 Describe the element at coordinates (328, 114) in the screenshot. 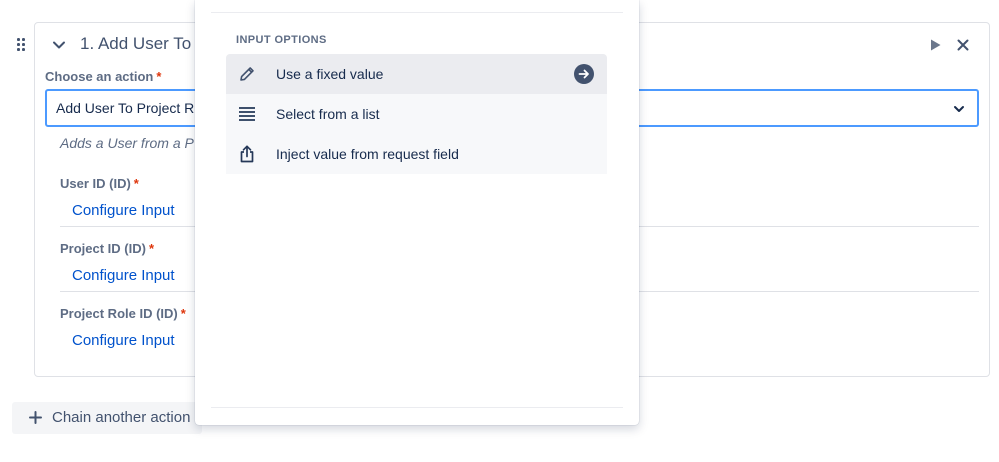

I see `option-label: Select from a list` at that location.